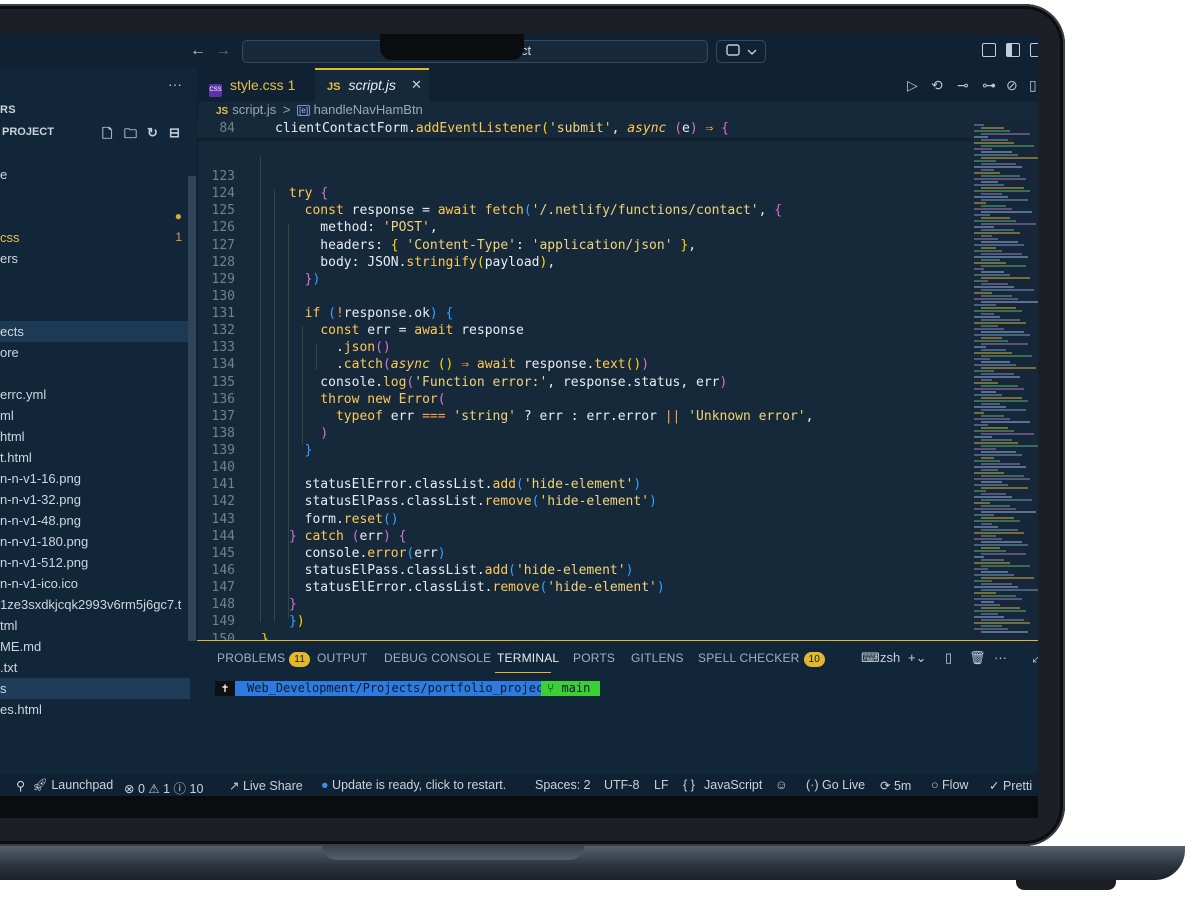 The image size is (1200, 905). Describe the element at coordinates (749, 658) in the screenshot. I see `panel-tab-label: SPELL CHECKER` at that location.